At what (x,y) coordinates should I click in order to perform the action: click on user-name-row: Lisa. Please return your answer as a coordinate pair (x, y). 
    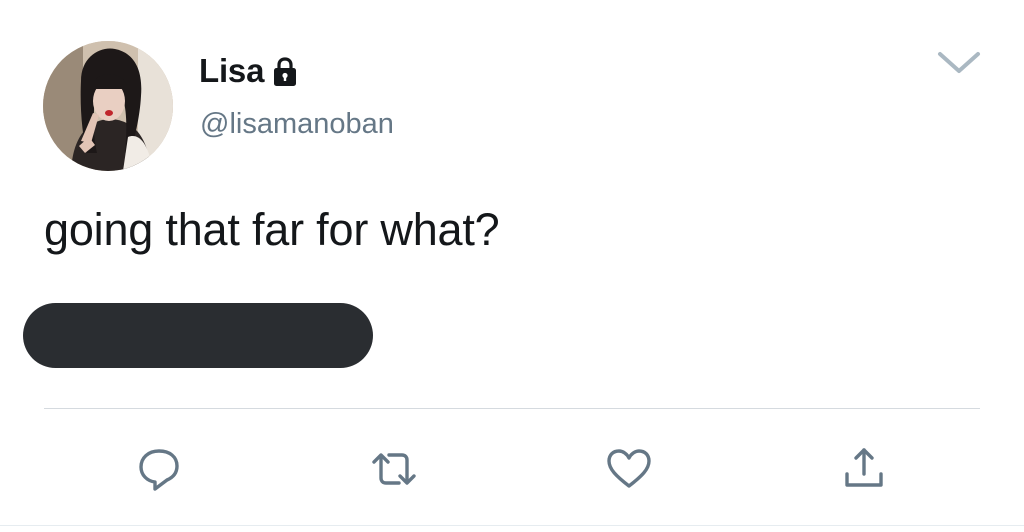
    Looking at the image, I should click on (249, 71).